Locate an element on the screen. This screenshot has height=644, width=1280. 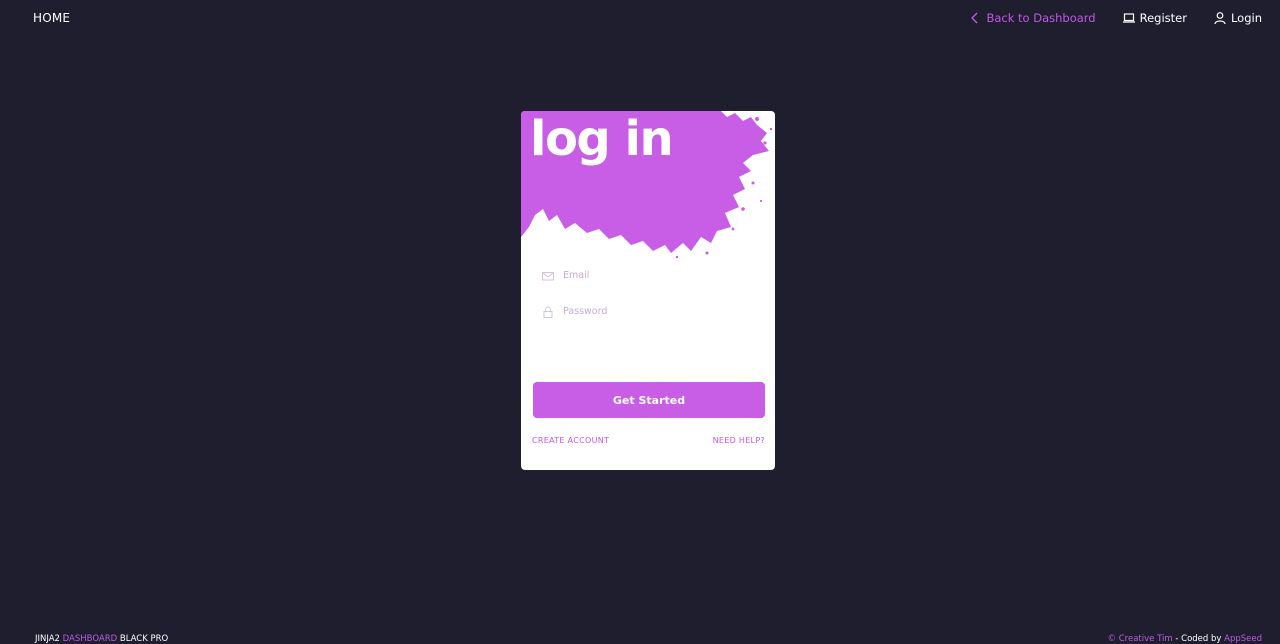
login-label: Login is located at coordinates (1246, 18).